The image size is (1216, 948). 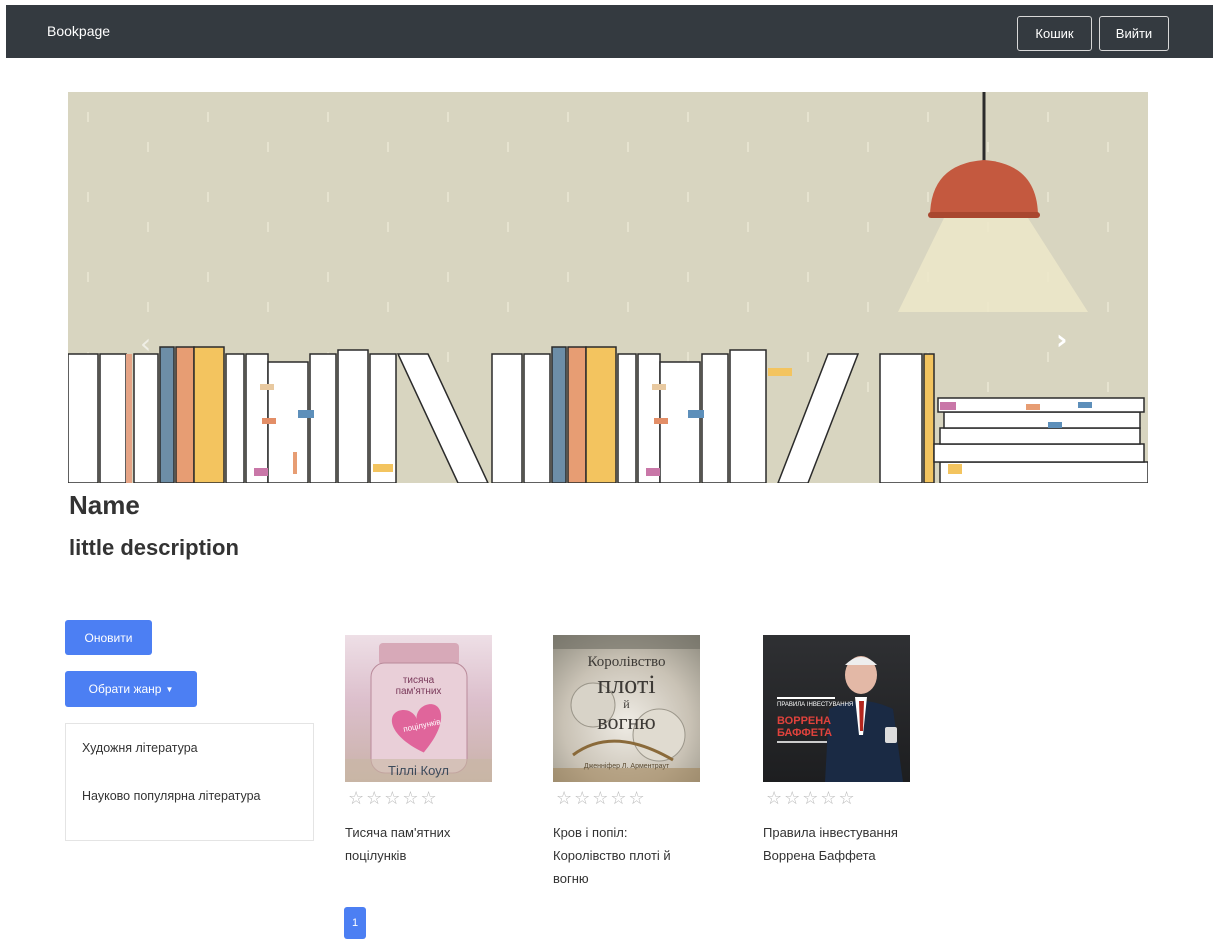 I want to click on genre-dropdown-label: Обрати жанр, so click(x=125, y=689).